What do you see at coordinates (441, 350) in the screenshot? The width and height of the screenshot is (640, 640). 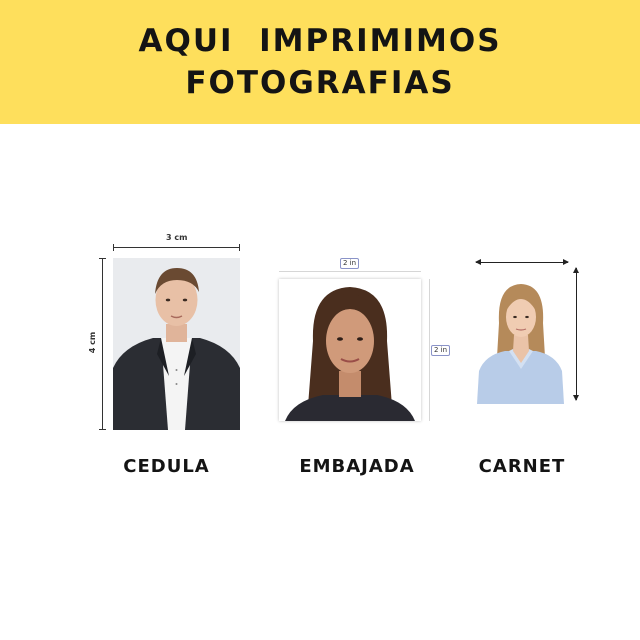 I see `embajada-height-tag: 2 in` at bounding box center [441, 350].